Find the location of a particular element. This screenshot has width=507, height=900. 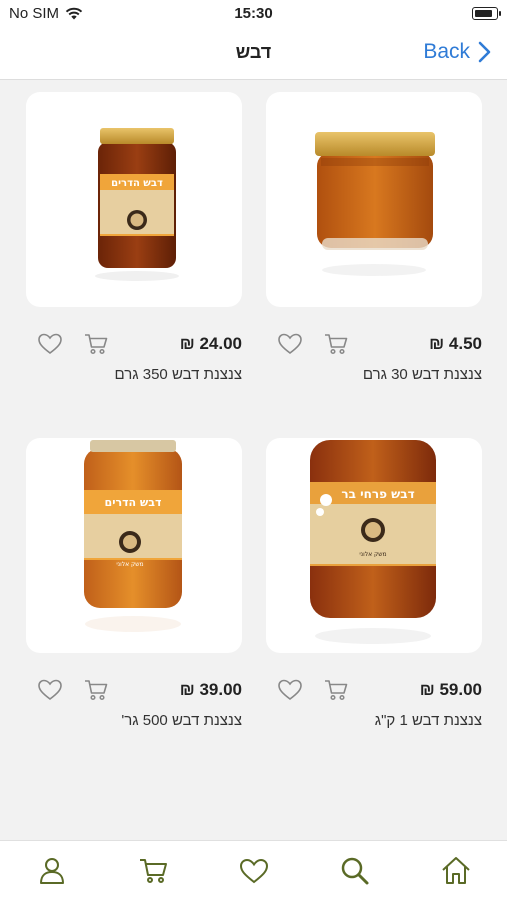

product-name: צנצנת דבש 1 ק"ג is located at coordinates (374, 720).